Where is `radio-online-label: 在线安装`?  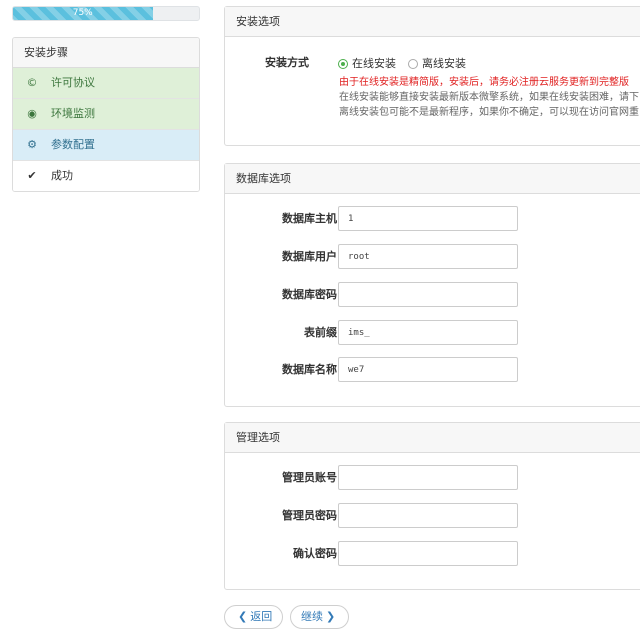 radio-online-label: 在线安装 is located at coordinates (374, 63).